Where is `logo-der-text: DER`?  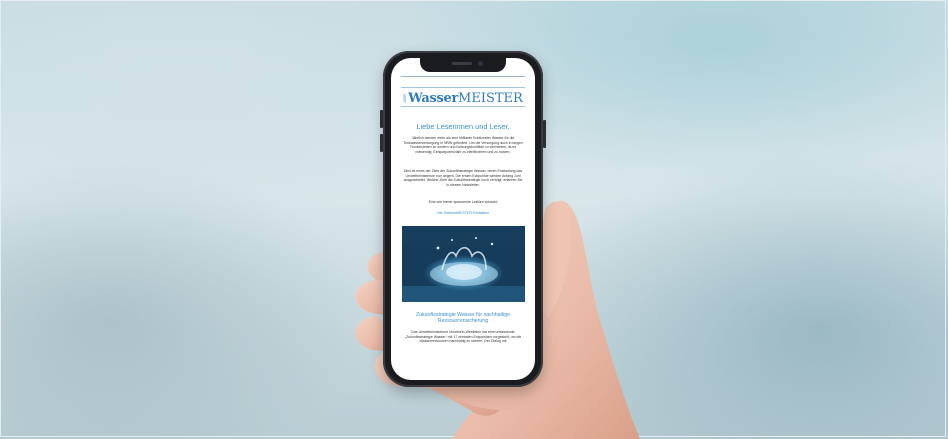
logo-der-text: DER is located at coordinates (405, 97).